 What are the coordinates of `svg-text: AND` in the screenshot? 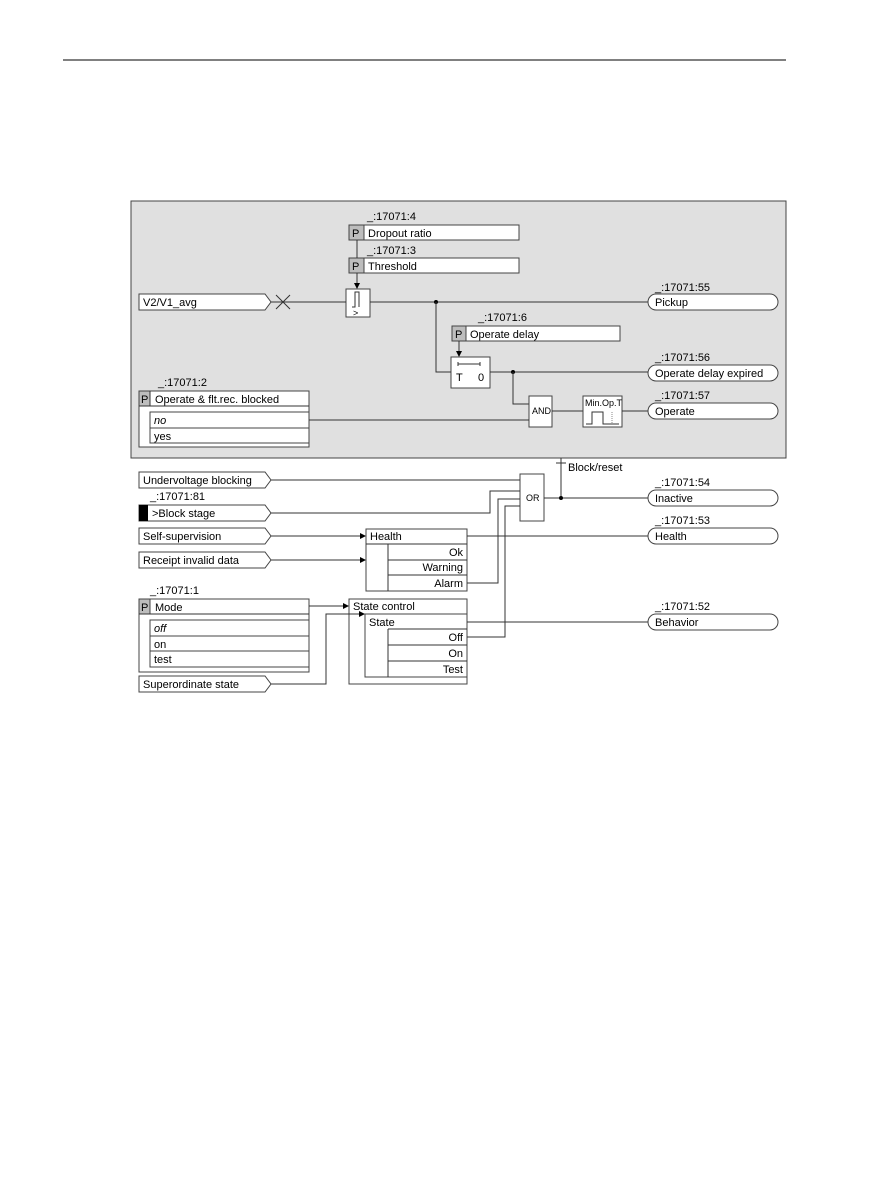 It's located at (542, 411).